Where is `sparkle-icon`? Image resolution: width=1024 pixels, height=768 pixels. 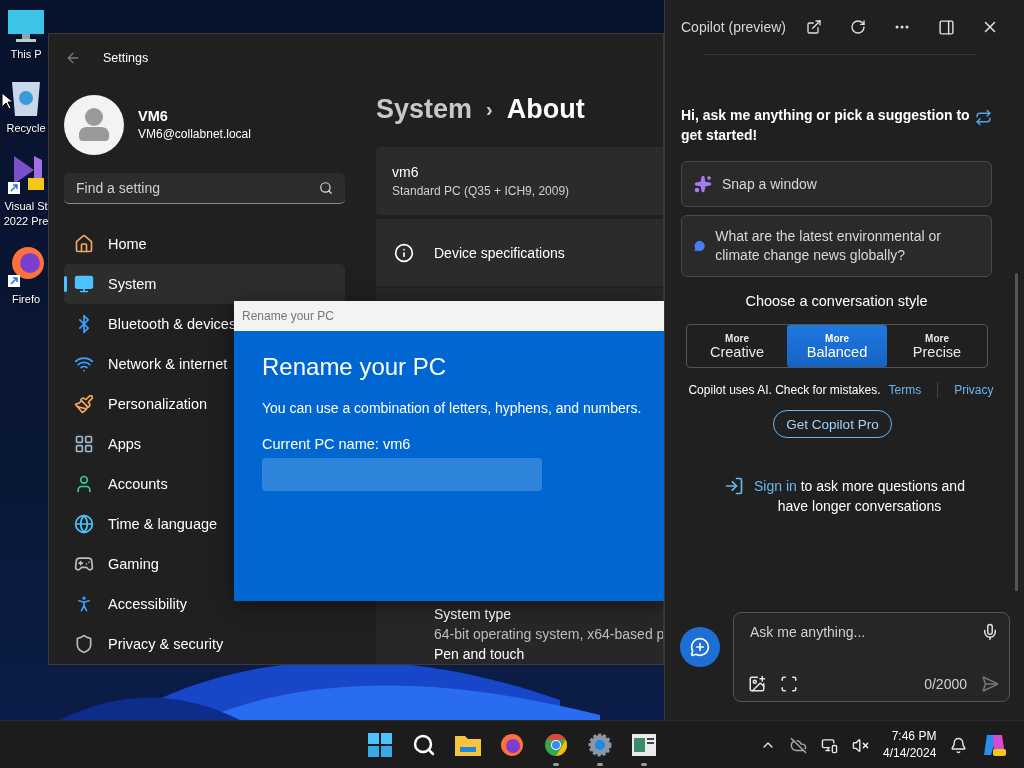 sparkle-icon is located at coordinates (703, 184).